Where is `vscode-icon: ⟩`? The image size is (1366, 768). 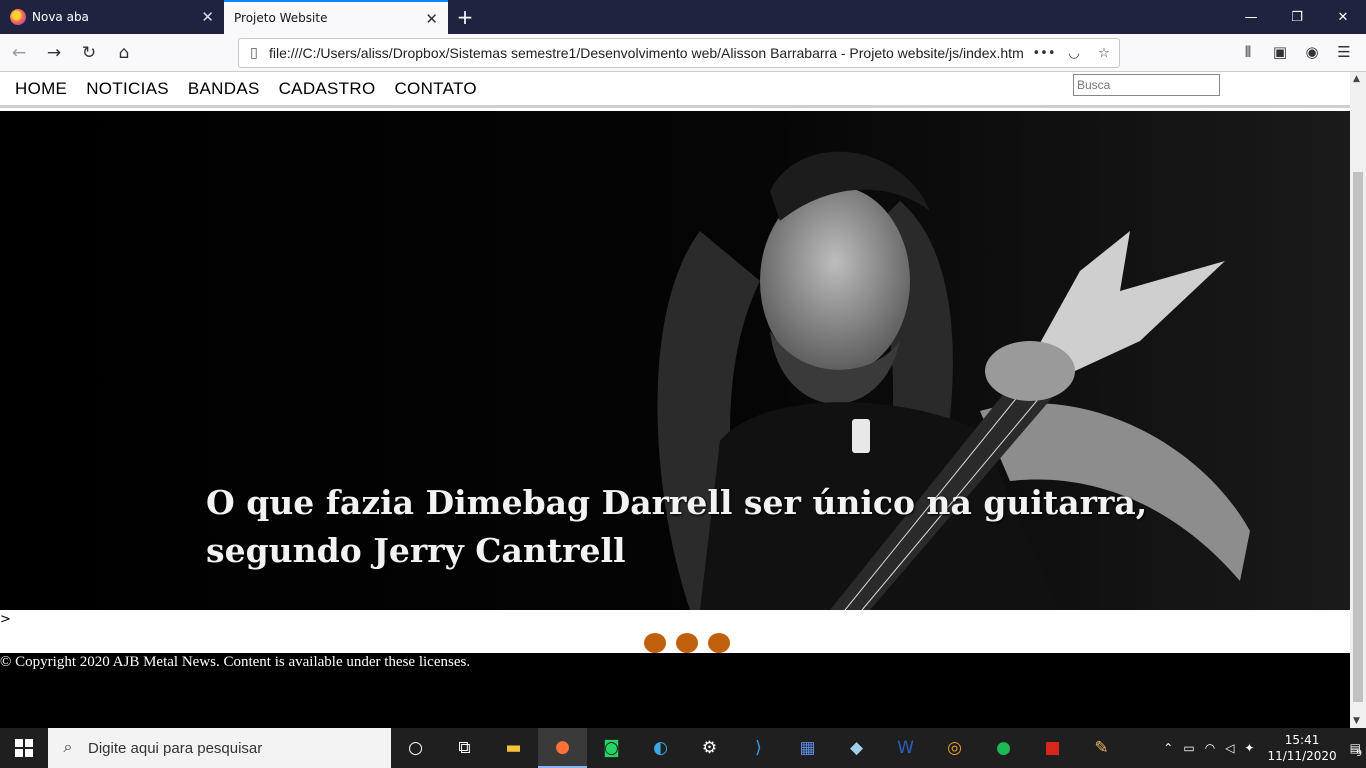 vscode-icon: ⟩ is located at coordinates (758, 748).